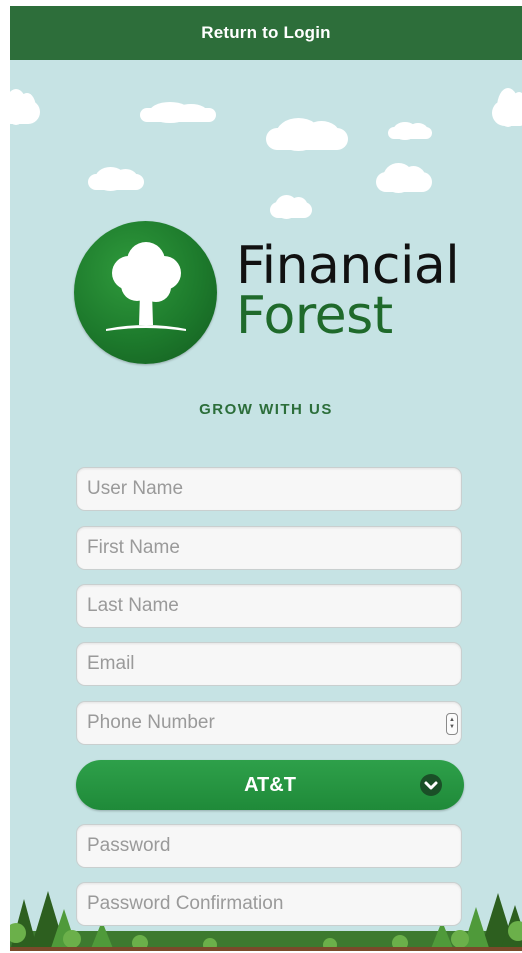  I want to click on phone-number-input, so click(269, 723).